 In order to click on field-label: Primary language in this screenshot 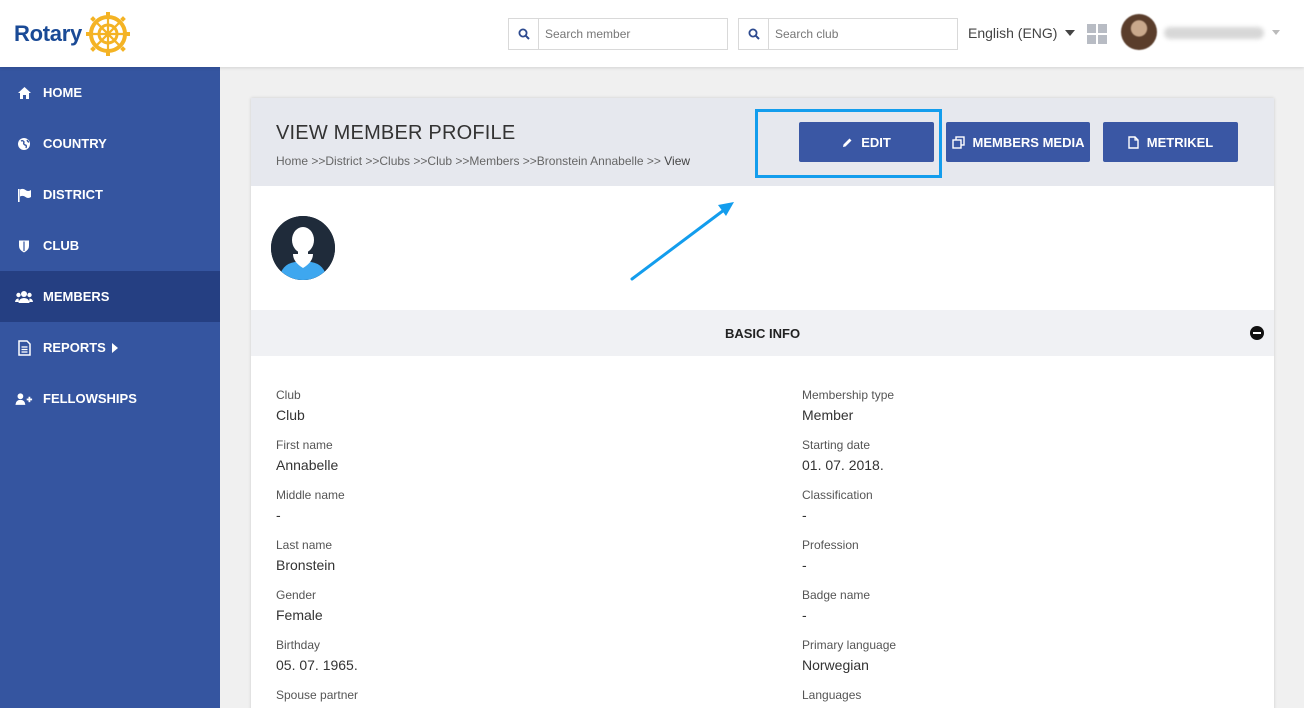, I will do `click(849, 645)`.